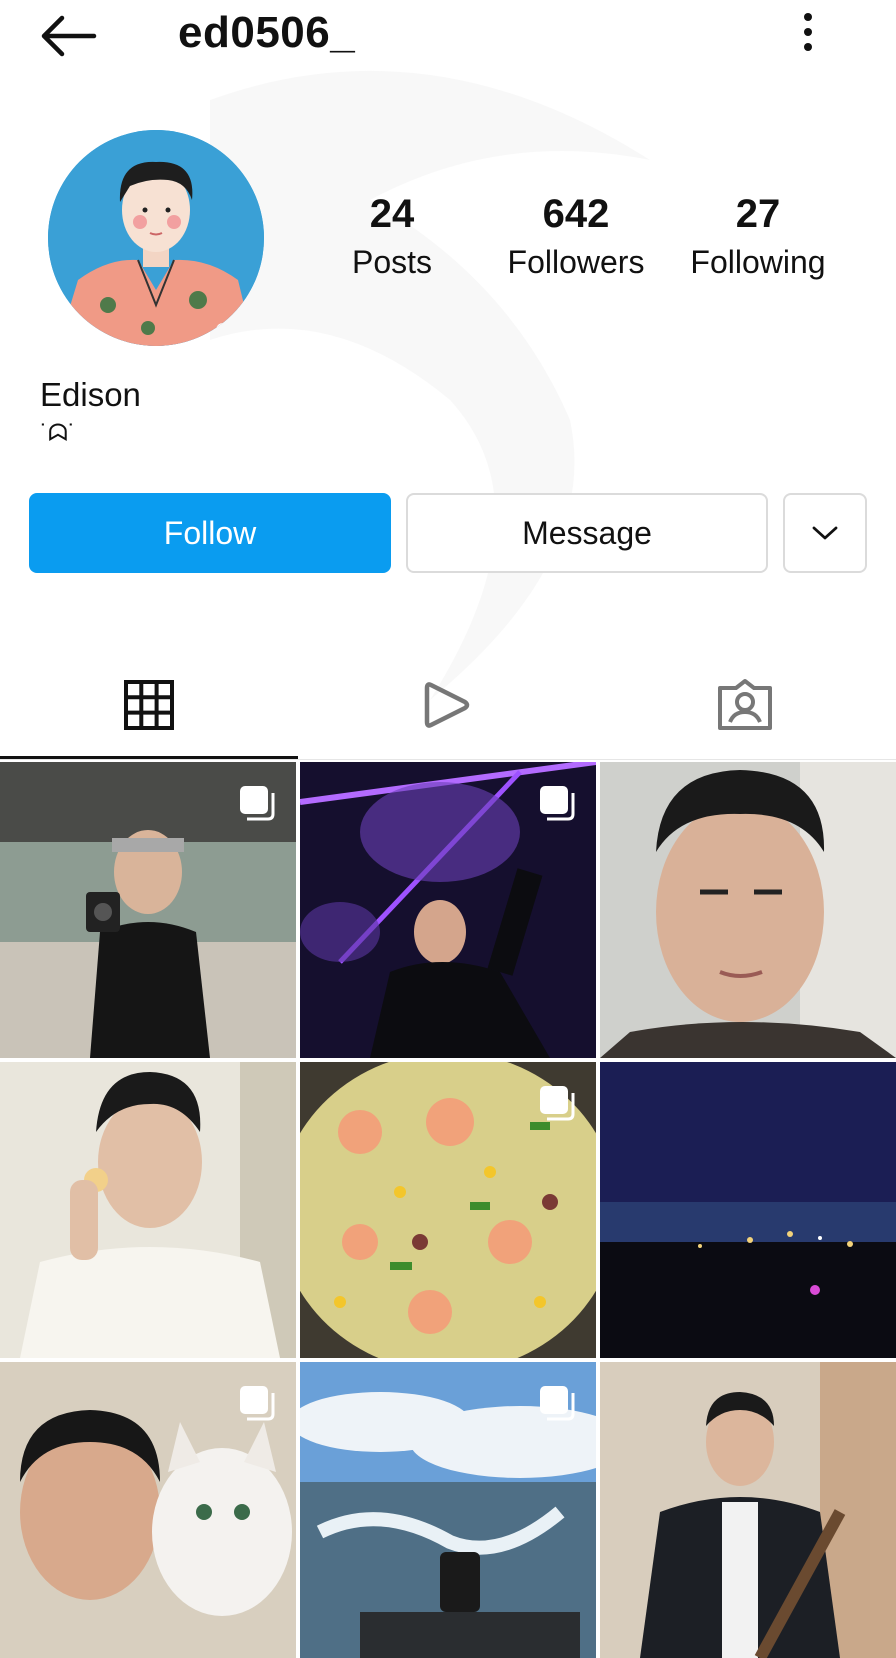 The width and height of the screenshot is (896, 1658). What do you see at coordinates (392, 237) in the screenshot?
I see `posts-stat: 24 Posts` at bounding box center [392, 237].